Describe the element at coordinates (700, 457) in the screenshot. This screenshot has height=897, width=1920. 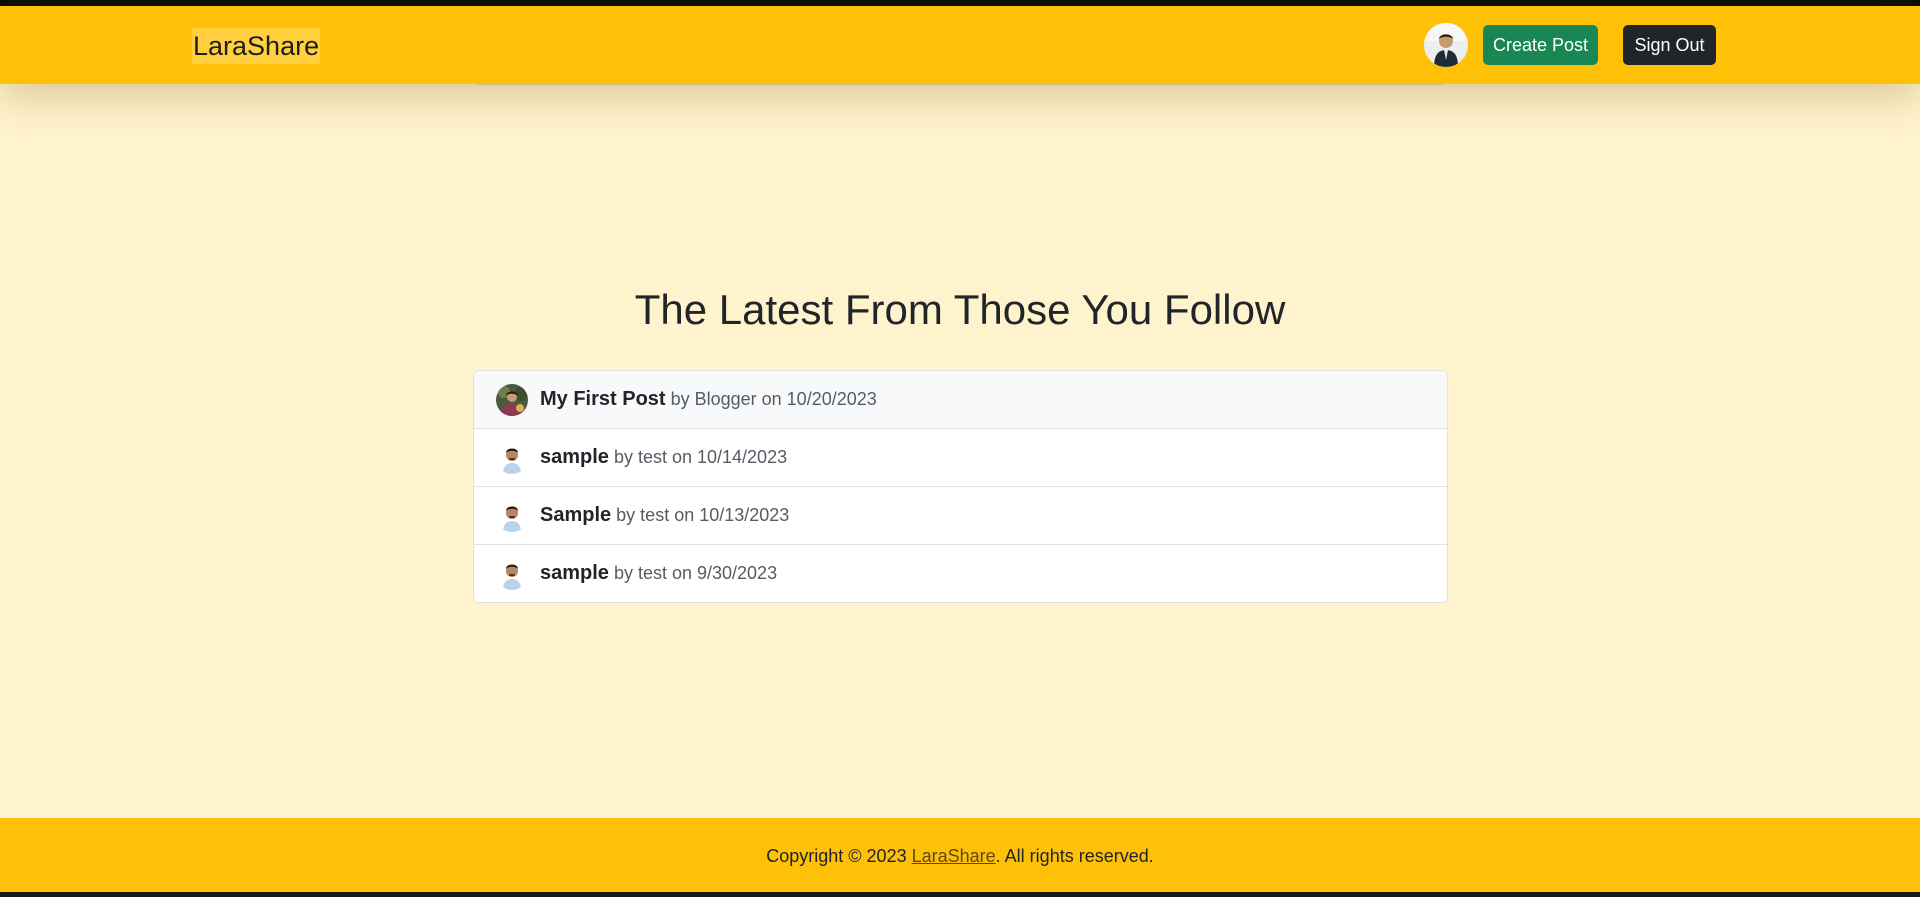
I see `post-meta: by test on 10/14/2023` at that location.